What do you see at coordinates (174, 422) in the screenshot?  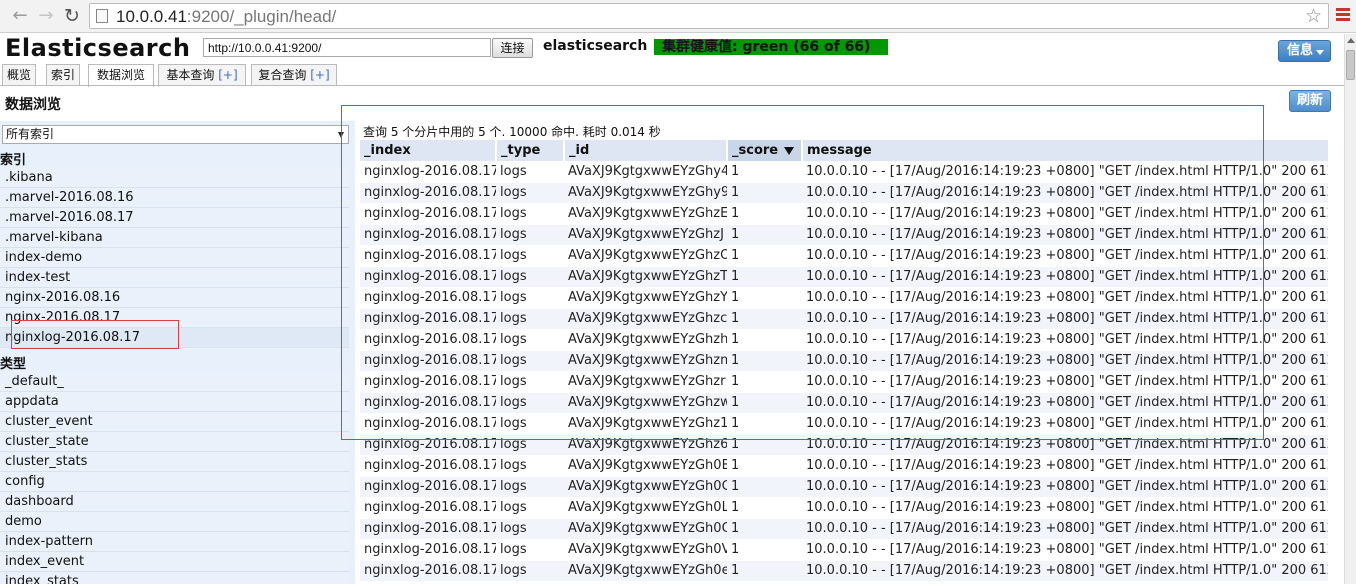 I see `sidebar-item-type: cluster_event` at bounding box center [174, 422].